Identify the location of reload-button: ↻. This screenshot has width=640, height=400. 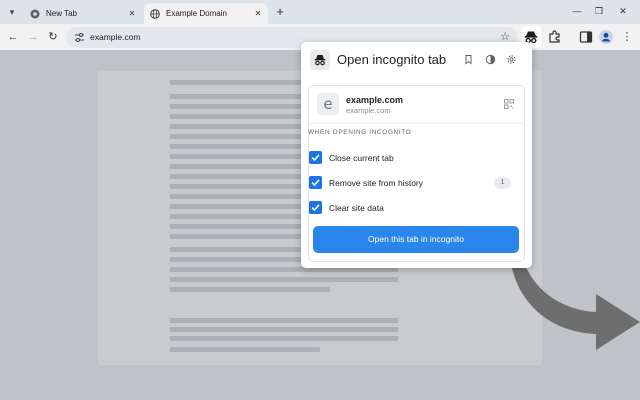
(53, 37).